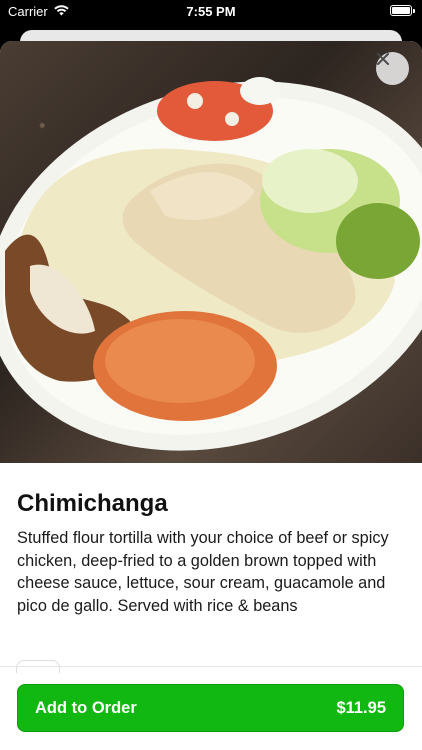 The height and width of the screenshot is (750, 422). What do you see at coordinates (402, 10) in the screenshot?
I see `battery-icon` at bounding box center [402, 10].